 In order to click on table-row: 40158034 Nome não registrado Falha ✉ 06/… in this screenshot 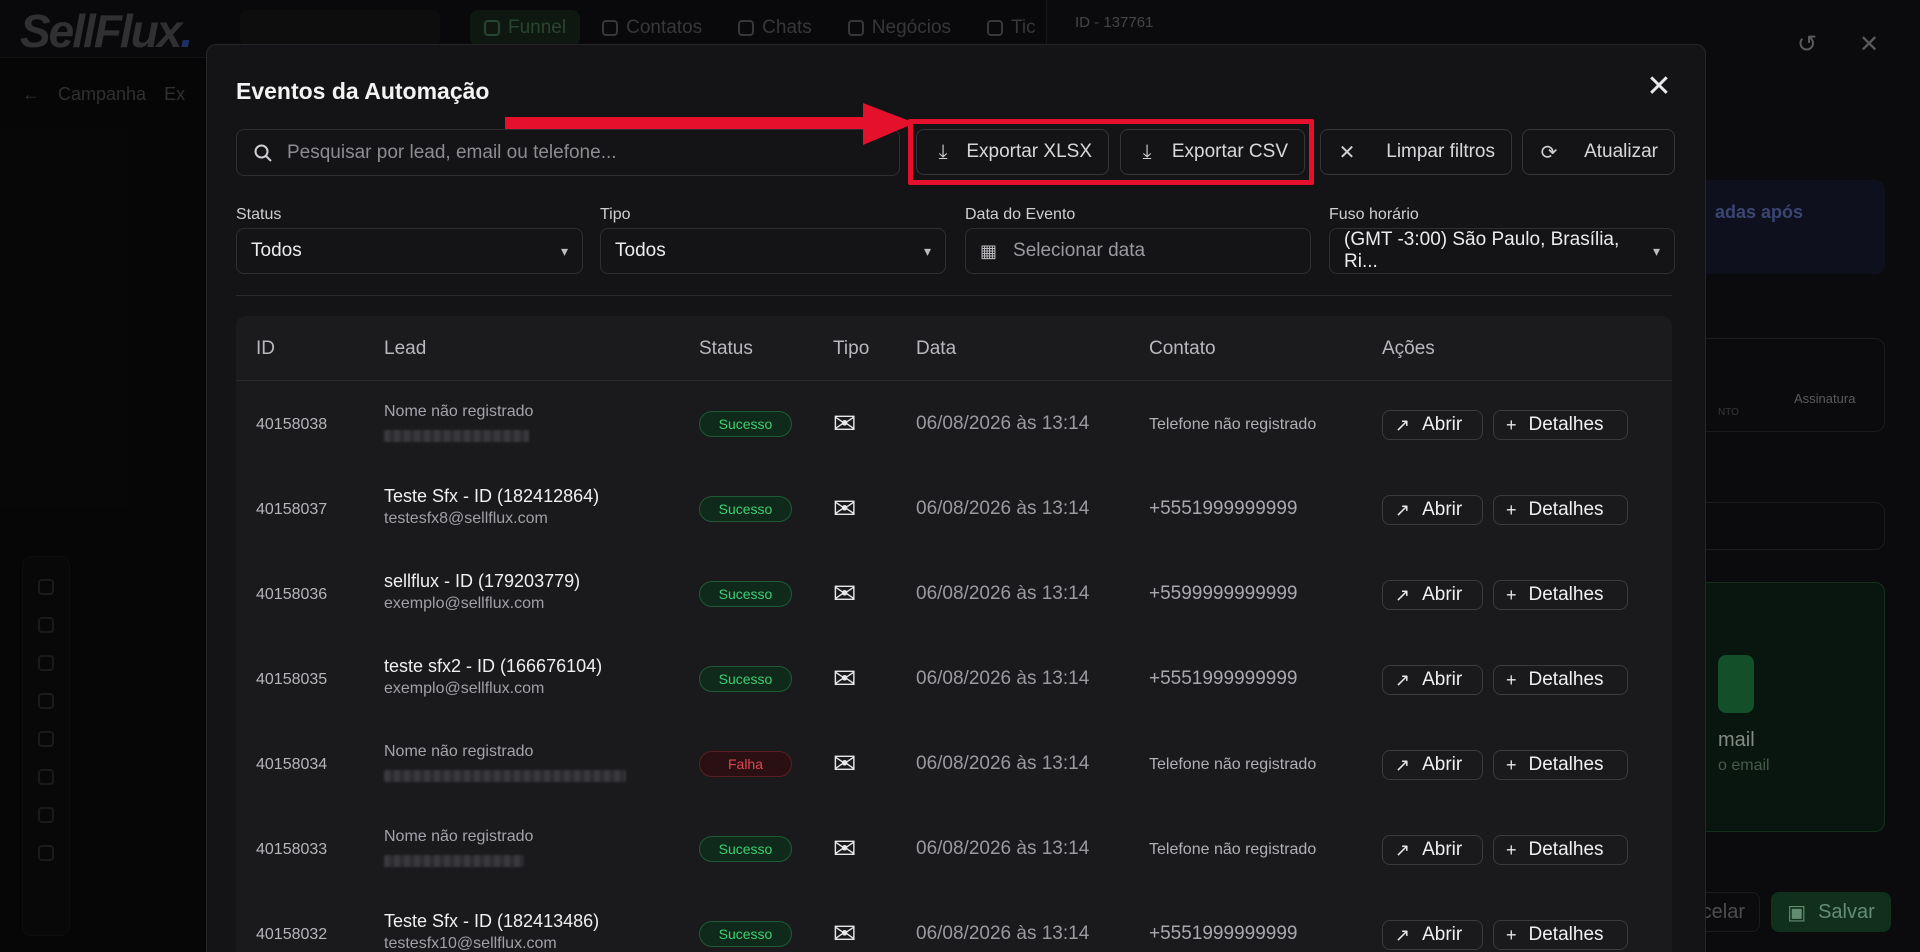, I will do `click(954, 763)`.